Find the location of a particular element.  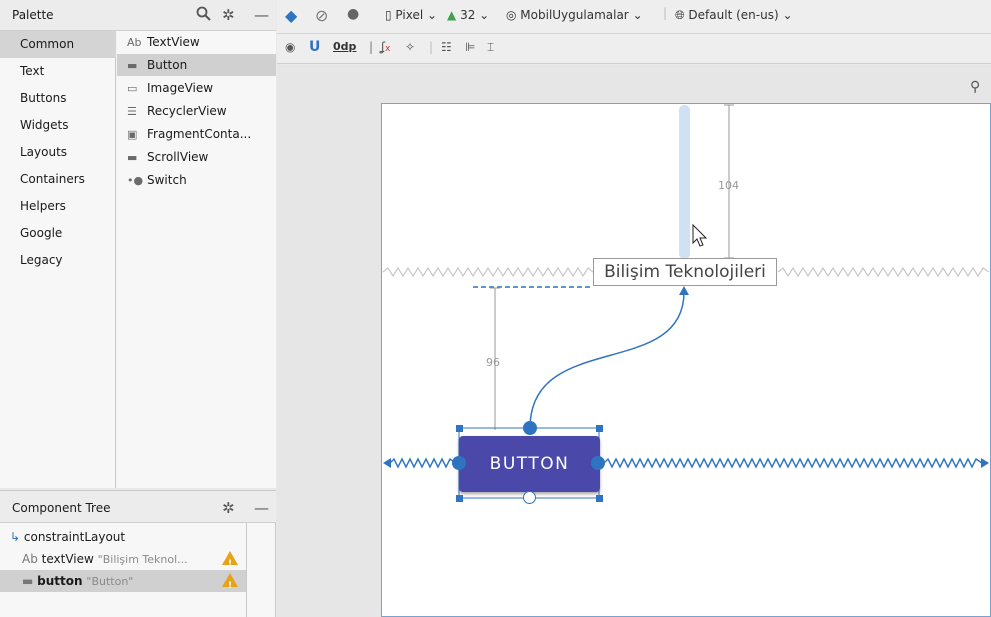

drag-guide is located at coordinates (684, 182).